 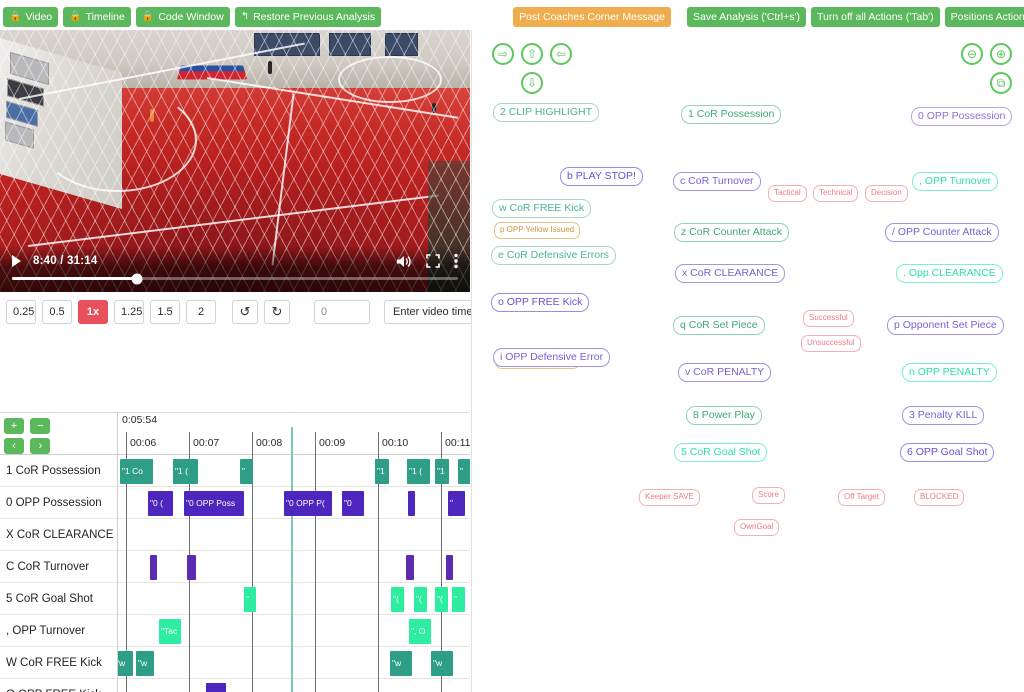 I want to click on canvas-tag: z CoR Counter Attack, so click(x=731, y=232).